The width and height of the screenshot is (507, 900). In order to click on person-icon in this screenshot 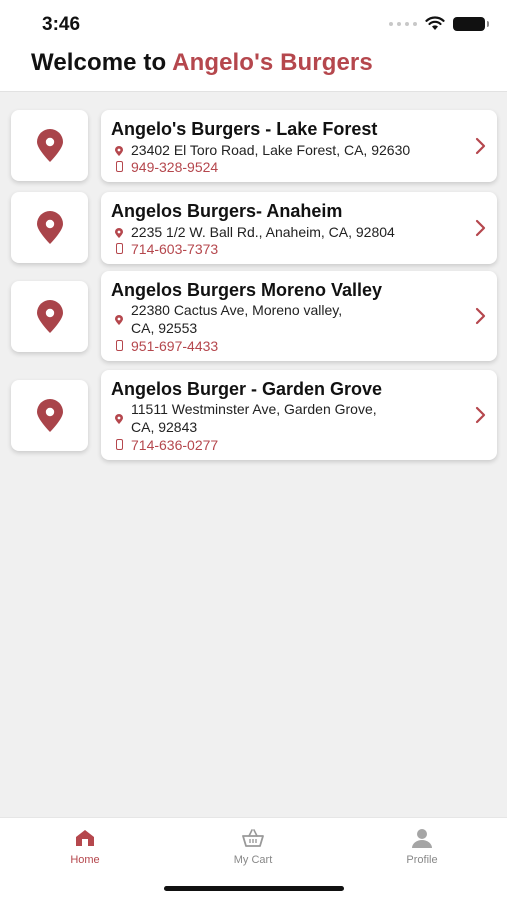, I will do `click(422, 838)`.